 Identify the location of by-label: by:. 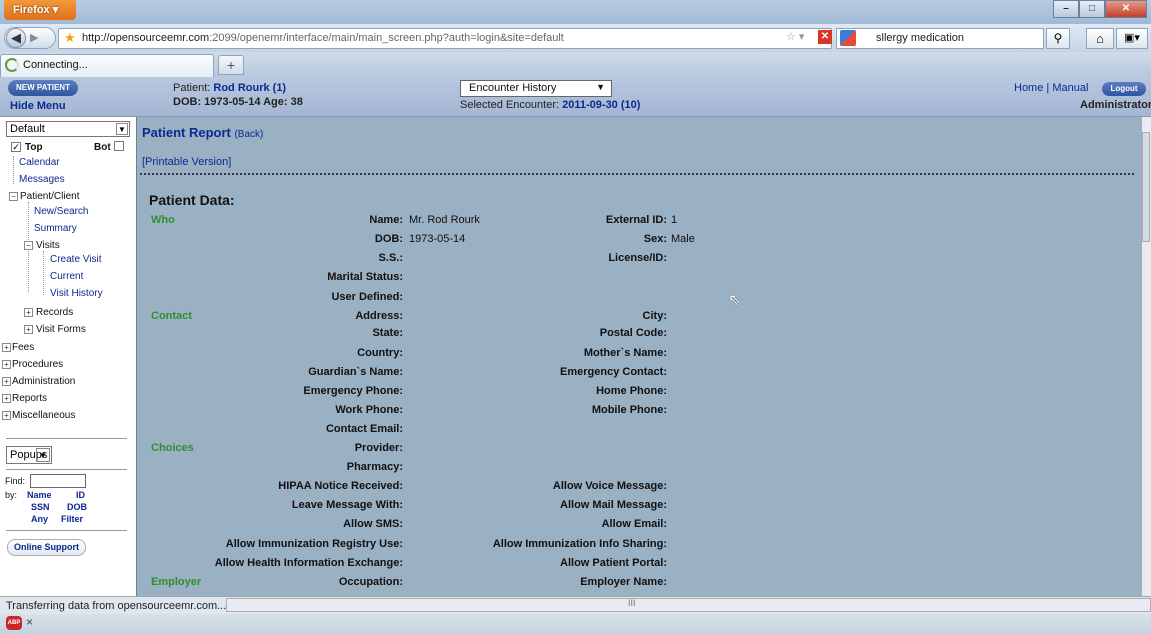
(11, 495).